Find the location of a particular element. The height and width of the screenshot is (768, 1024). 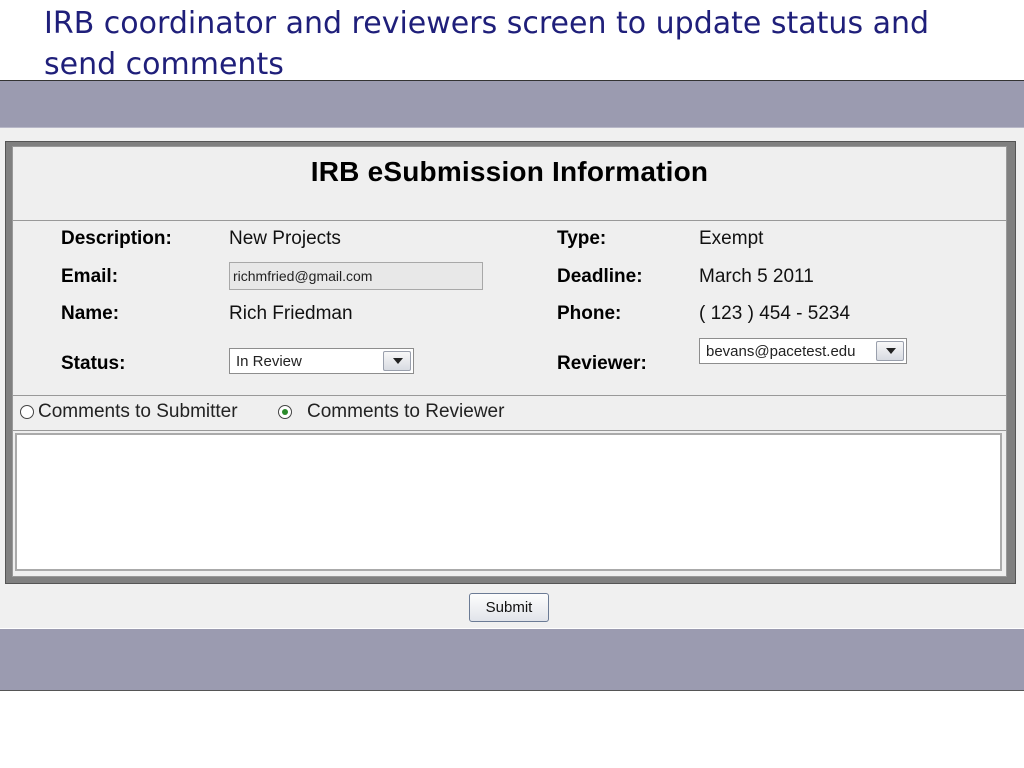

top-band is located at coordinates (512, 104).